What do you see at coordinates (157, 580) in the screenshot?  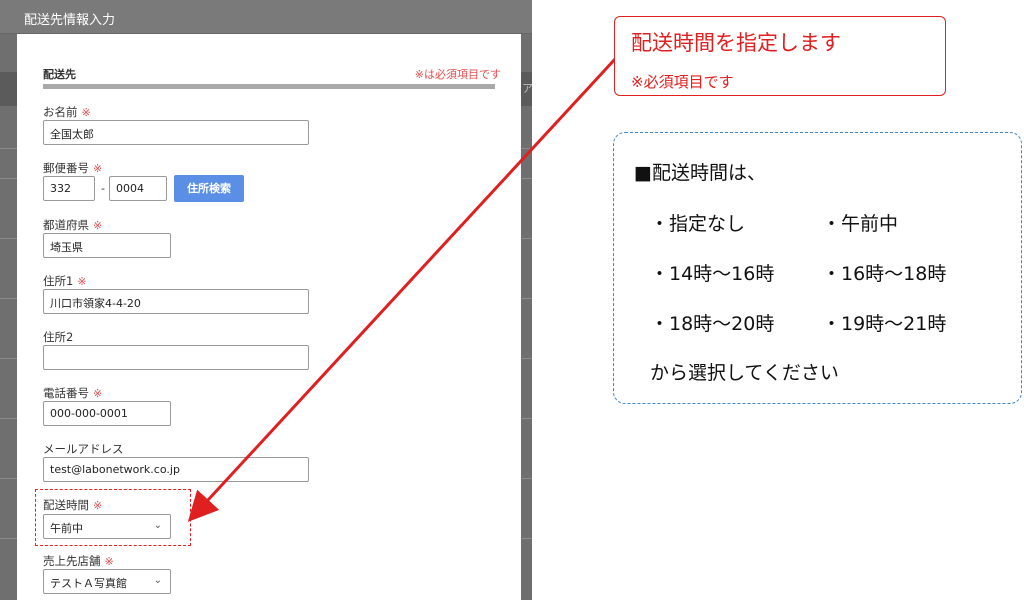 I see `chevron-down-icon: ⌄` at bounding box center [157, 580].